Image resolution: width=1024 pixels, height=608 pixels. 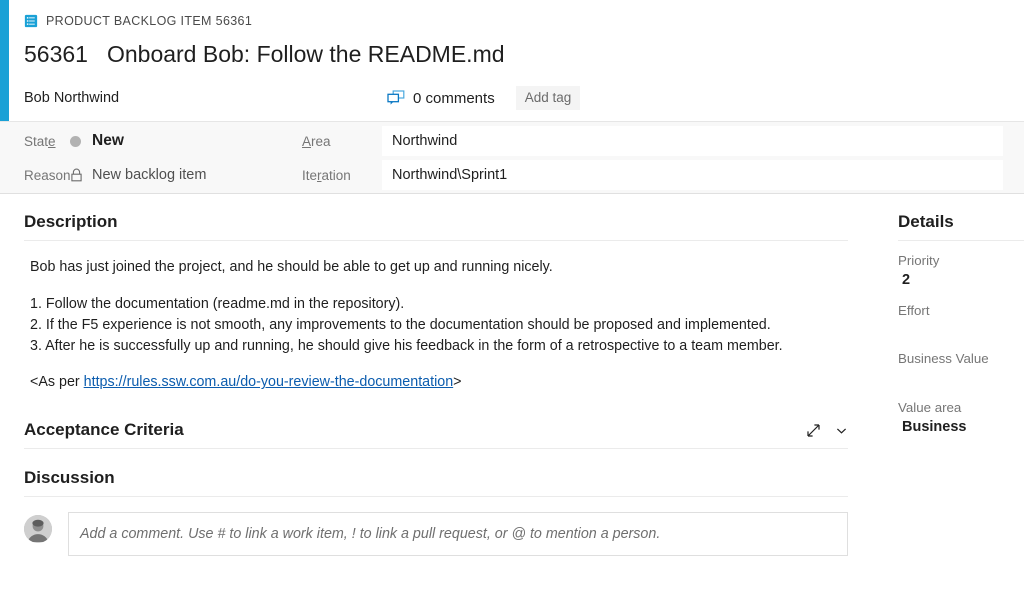 What do you see at coordinates (47, 175) in the screenshot?
I see `reason-field-label: Reason` at bounding box center [47, 175].